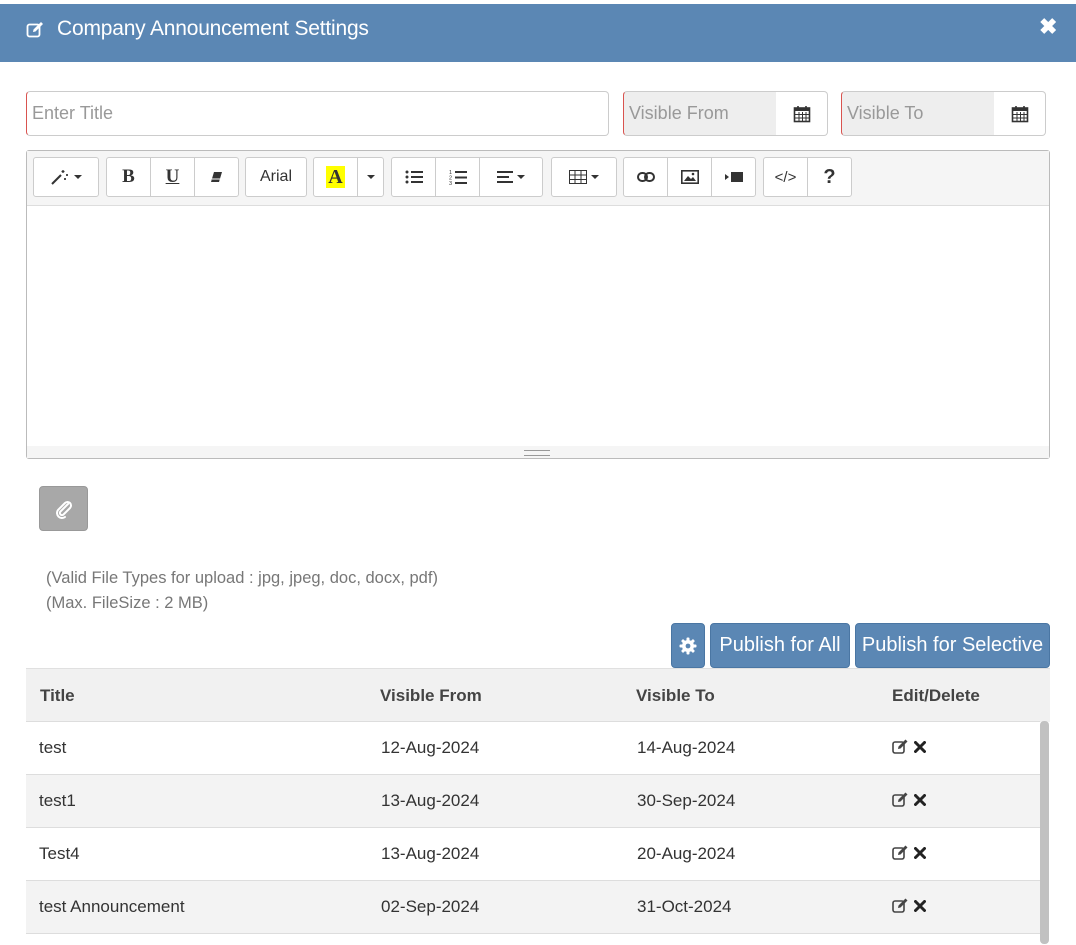  I want to click on table-icon, so click(578, 177).